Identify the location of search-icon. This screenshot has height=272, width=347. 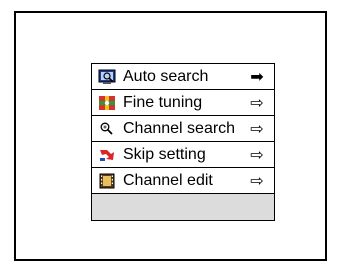
(107, 129).